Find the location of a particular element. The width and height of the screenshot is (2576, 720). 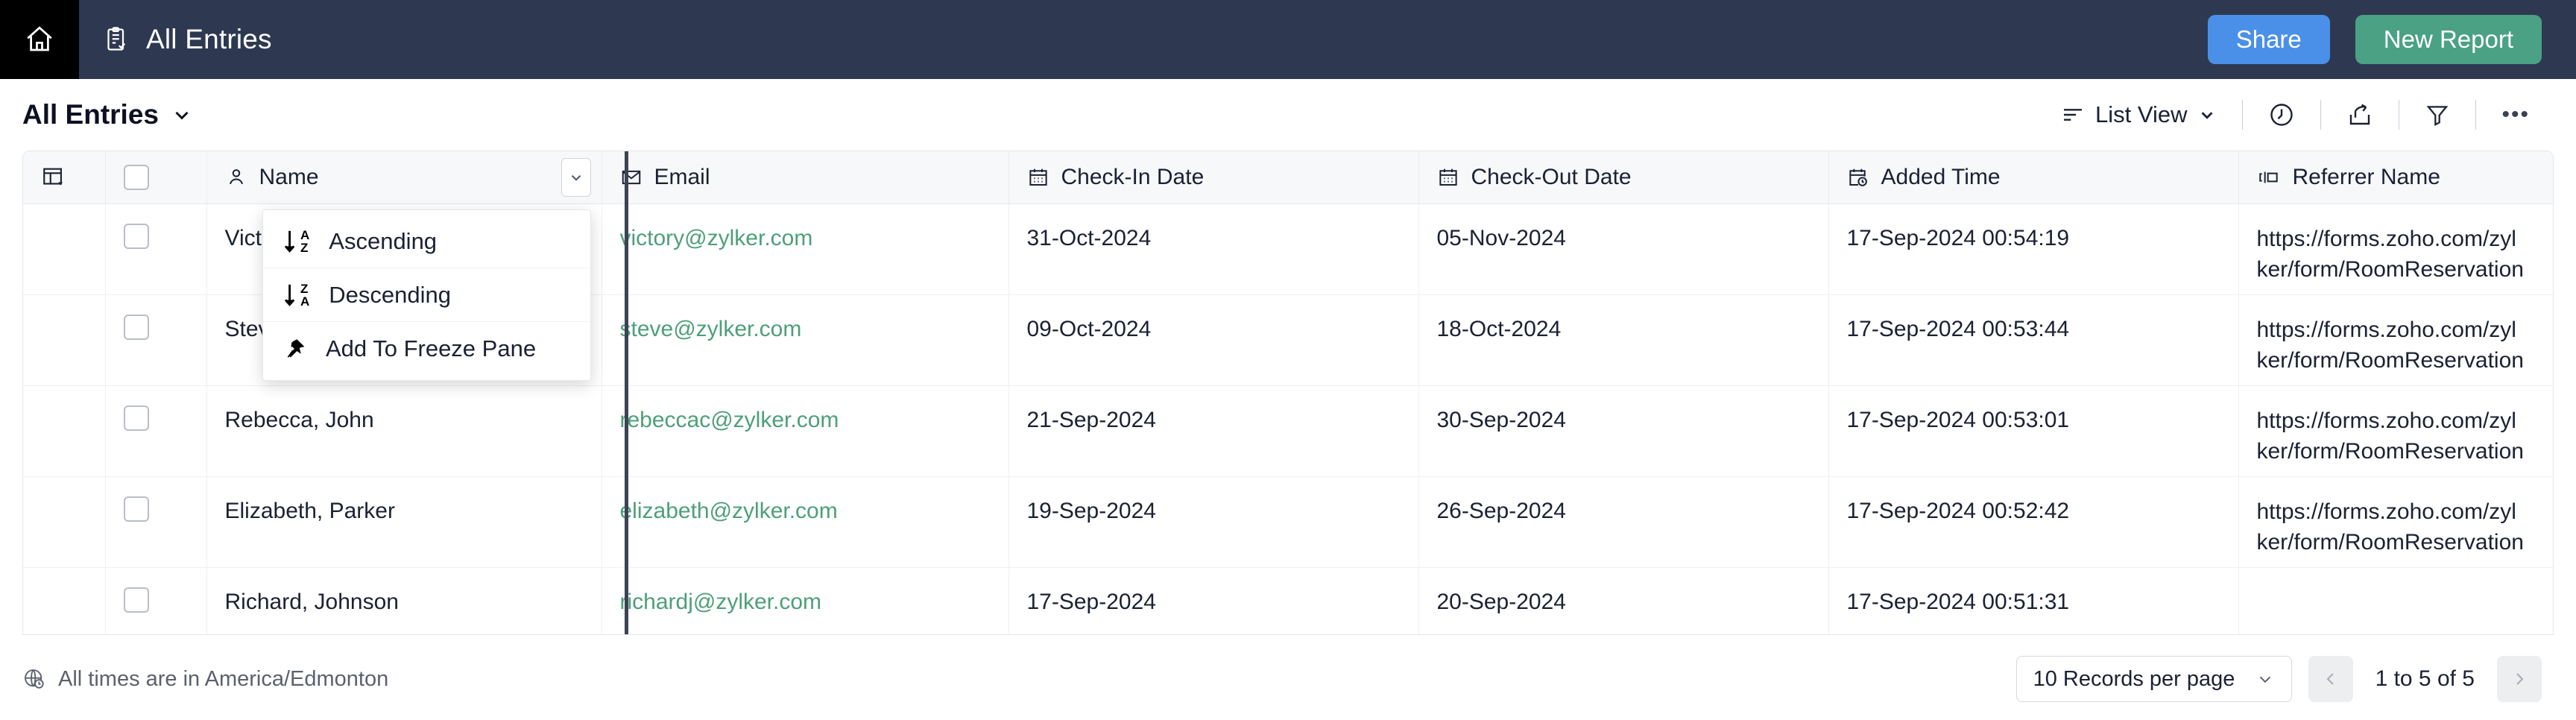

text-field-icon is located at coordinates (2269, 177).